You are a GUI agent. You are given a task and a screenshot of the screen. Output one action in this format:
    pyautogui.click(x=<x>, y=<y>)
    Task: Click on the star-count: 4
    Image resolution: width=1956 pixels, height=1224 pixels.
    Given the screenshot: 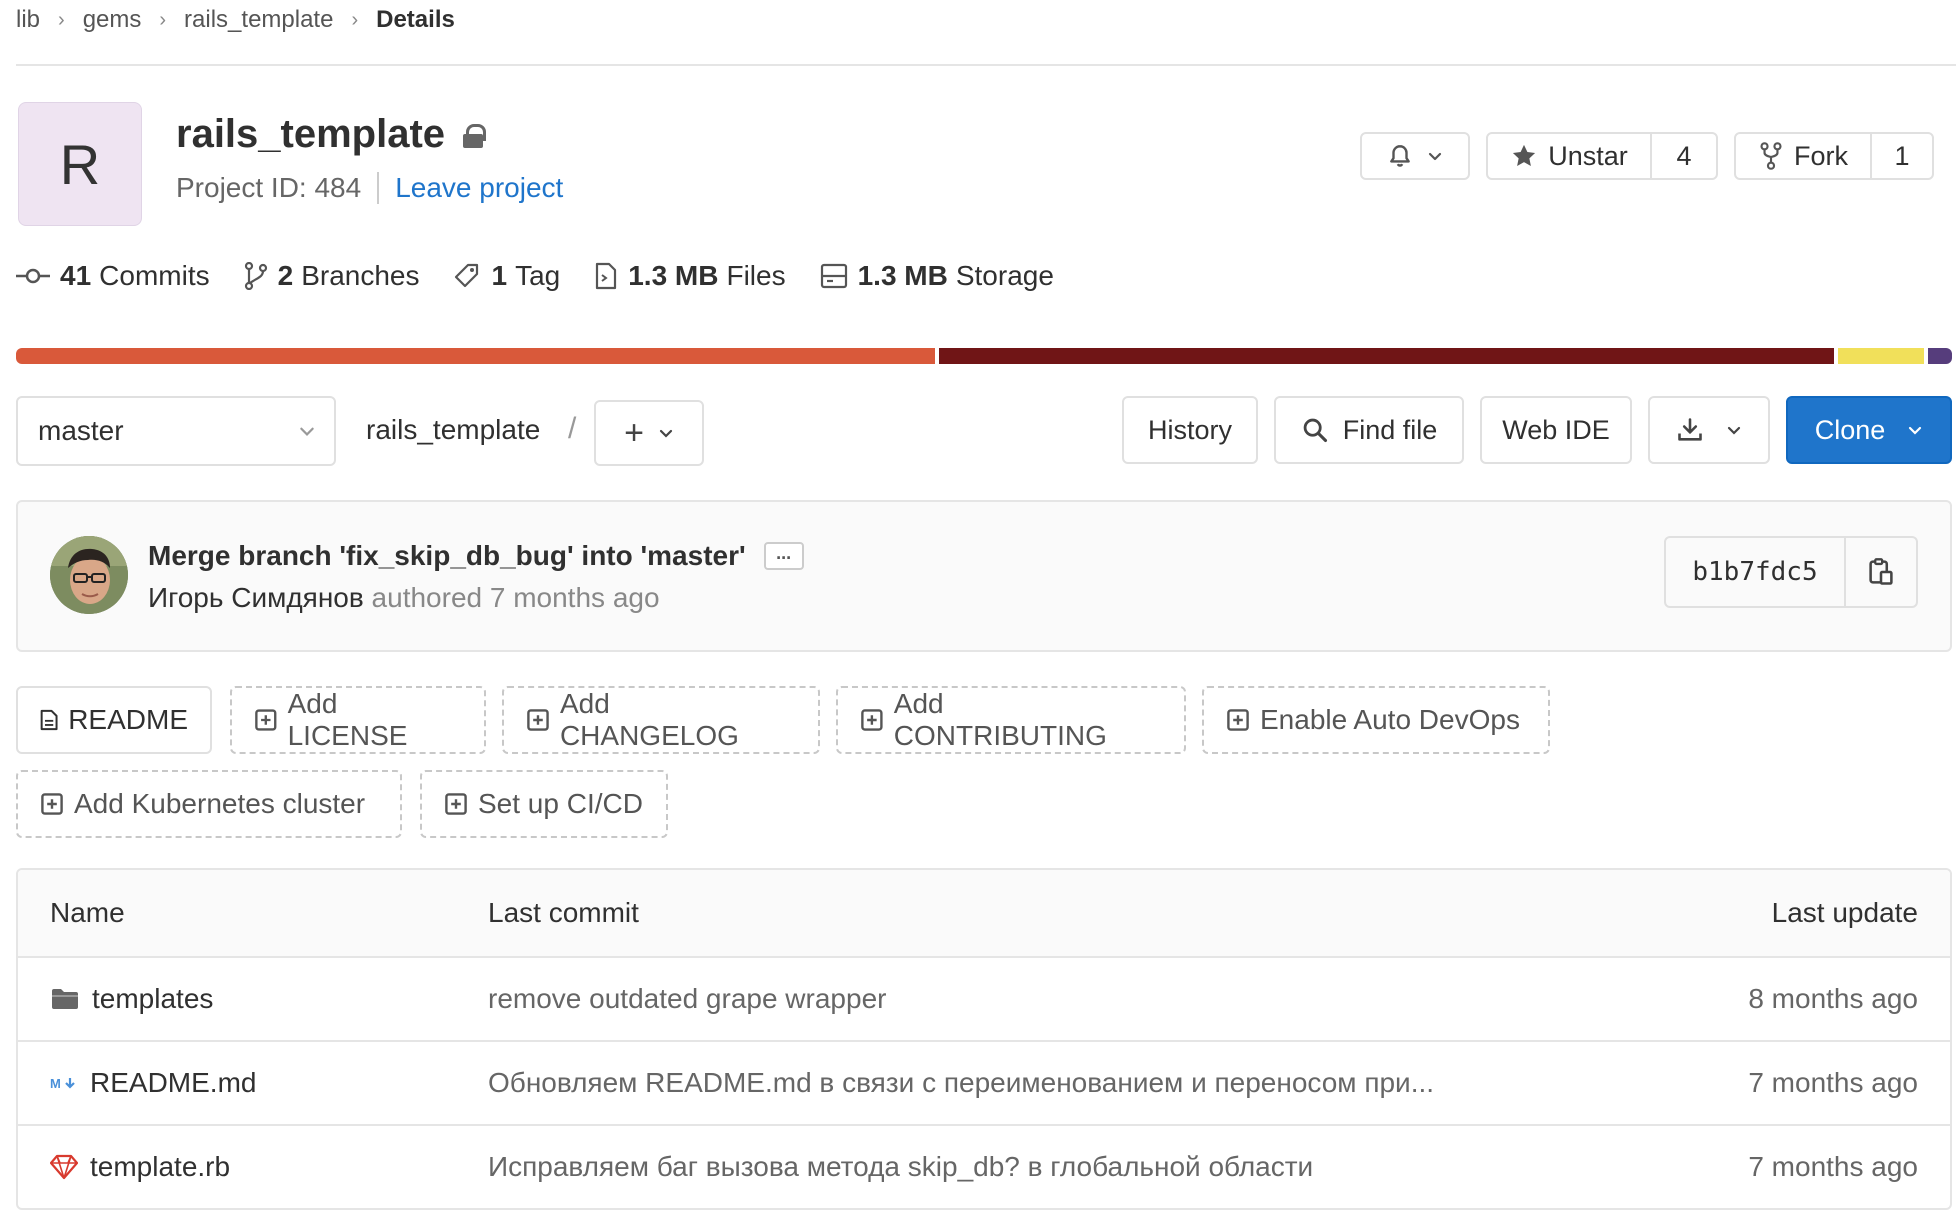 What is the action you would take?
    pyautogui.click(x=1683, y=156)
    